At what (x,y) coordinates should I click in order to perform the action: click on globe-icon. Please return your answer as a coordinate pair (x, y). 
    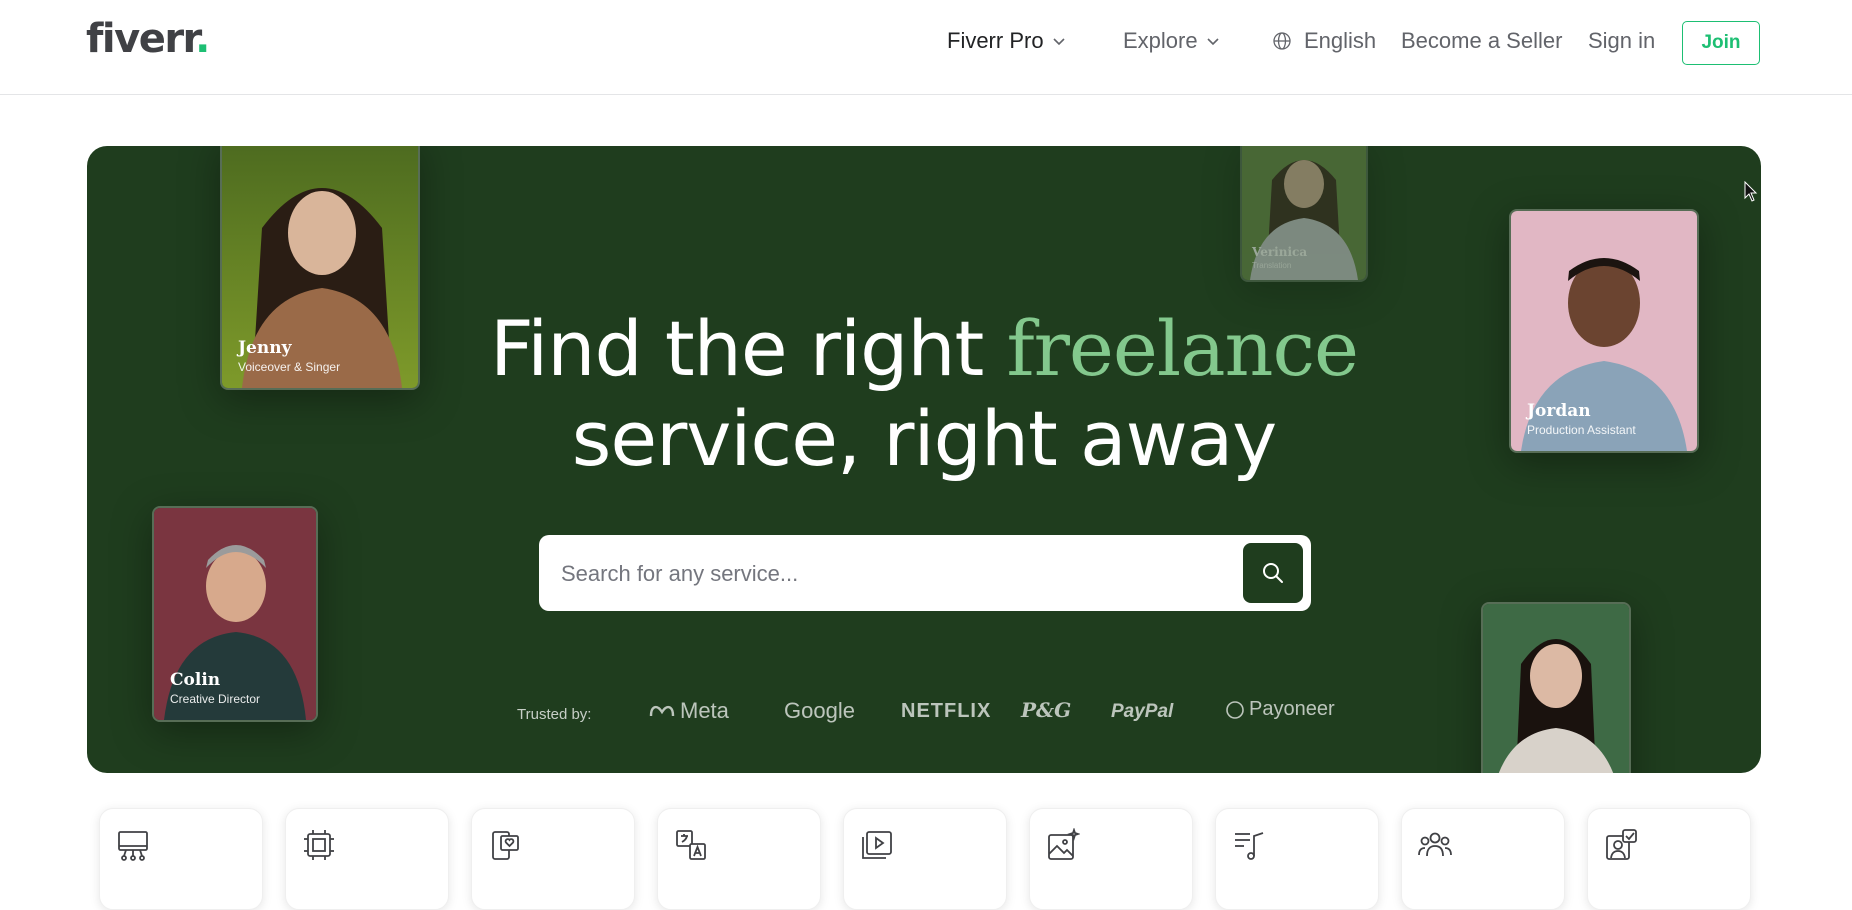
    Looking at the image, I should click on (1282, 41).